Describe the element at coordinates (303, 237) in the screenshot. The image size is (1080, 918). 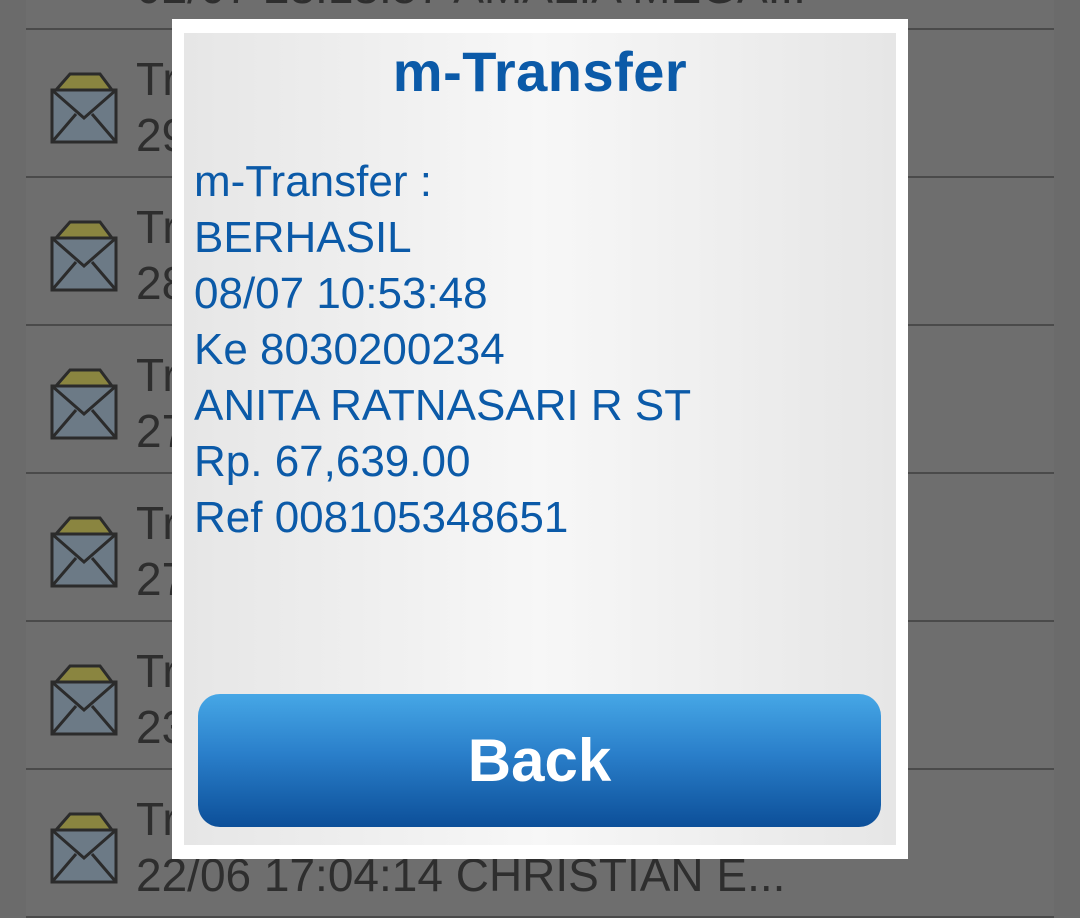
I see `message-line-status: BERHASIL` at that location.